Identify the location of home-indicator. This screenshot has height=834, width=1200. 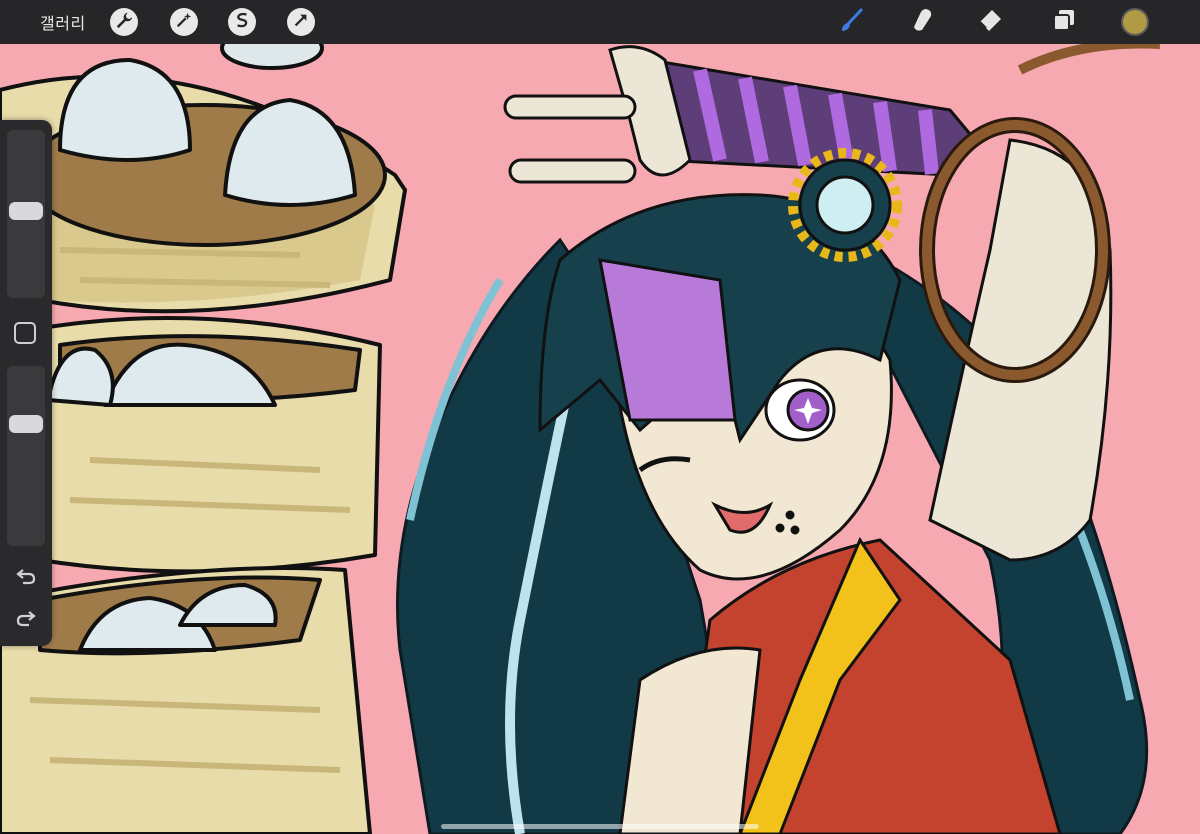
(600, 826).